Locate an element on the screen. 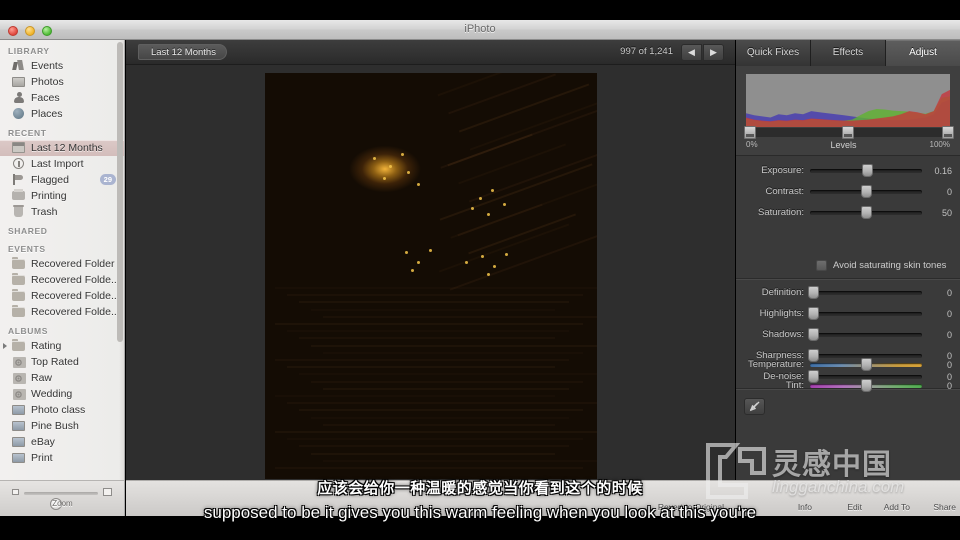 The image size is (960, 540). slider-row-saturation: Saturation: 50 is located at coordinates (848, 212).